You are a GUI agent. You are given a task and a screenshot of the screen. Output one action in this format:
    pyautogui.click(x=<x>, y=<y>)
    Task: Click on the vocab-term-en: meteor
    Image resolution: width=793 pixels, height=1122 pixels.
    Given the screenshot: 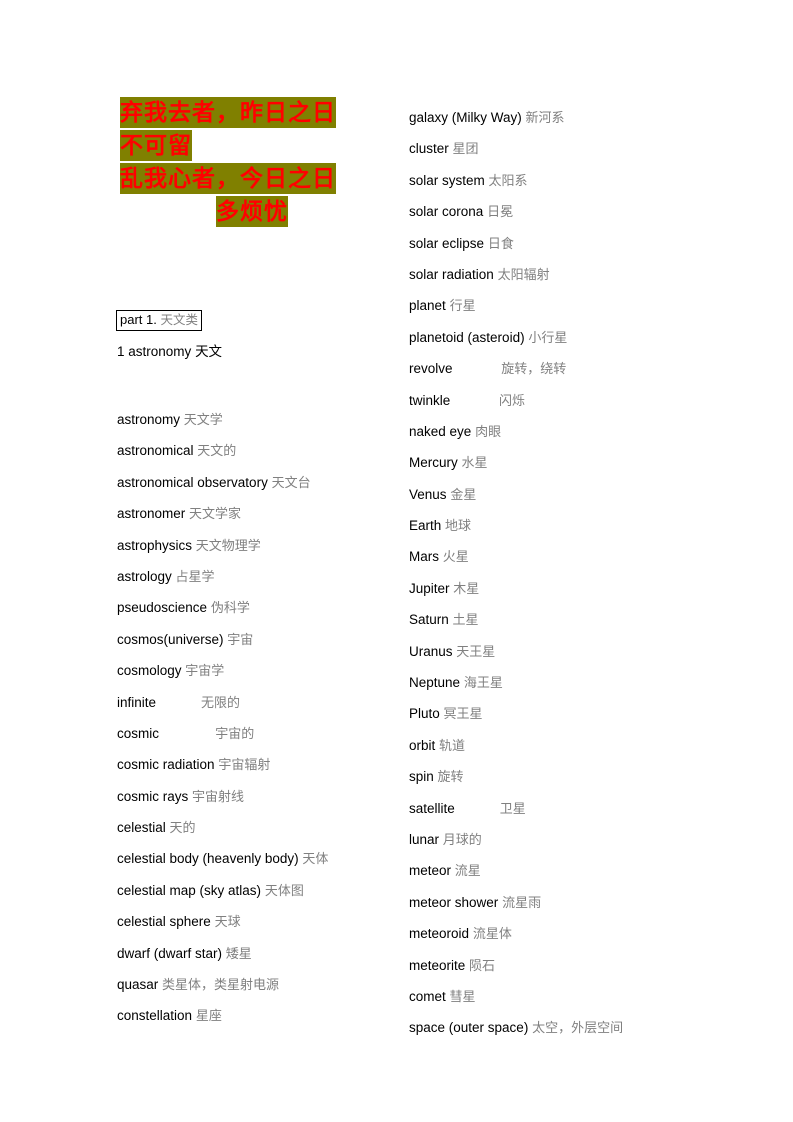 What is the action you would take?
    pyautogui.click(x=430, y=871)
    